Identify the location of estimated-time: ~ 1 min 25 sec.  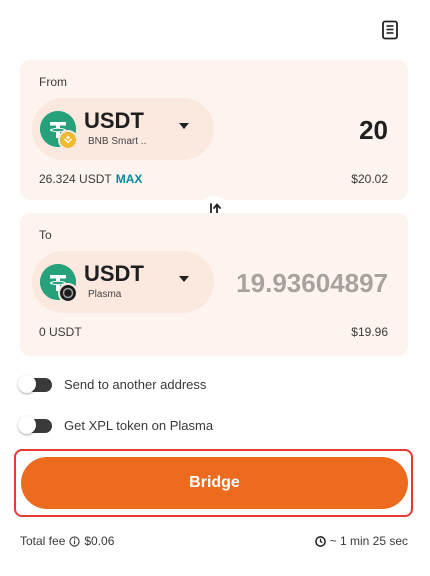
(359, 541).